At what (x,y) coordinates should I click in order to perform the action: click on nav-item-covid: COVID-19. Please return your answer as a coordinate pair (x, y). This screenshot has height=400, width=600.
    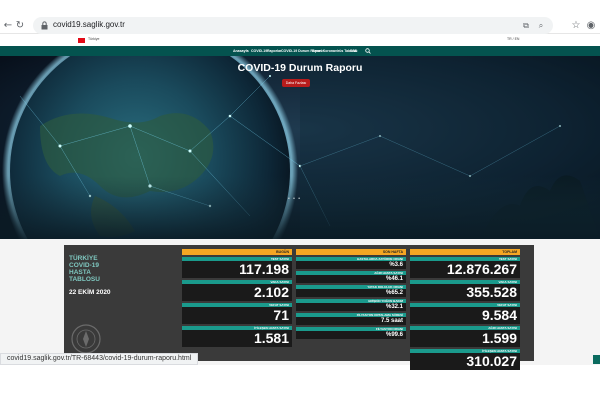
    Looking at the image, I should click on (259, 51).